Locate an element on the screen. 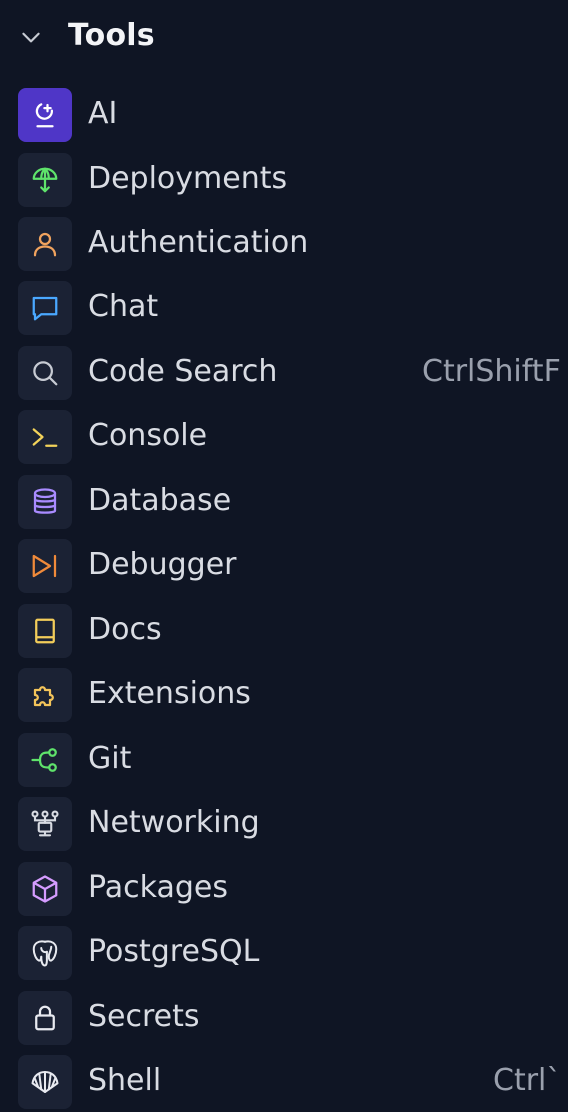 The height and width of the screenshot is (1112, 568). chat-icon is located at coordinates (45, 308).